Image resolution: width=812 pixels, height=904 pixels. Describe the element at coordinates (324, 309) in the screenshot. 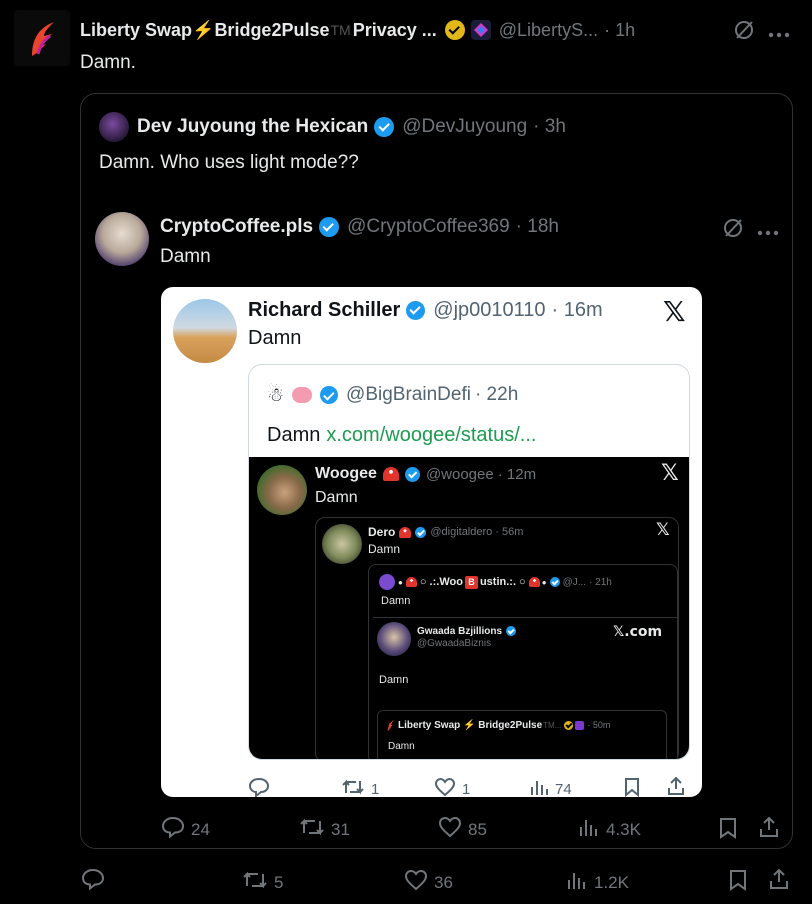

I see `richard-name: Richard Schiller` at that location.